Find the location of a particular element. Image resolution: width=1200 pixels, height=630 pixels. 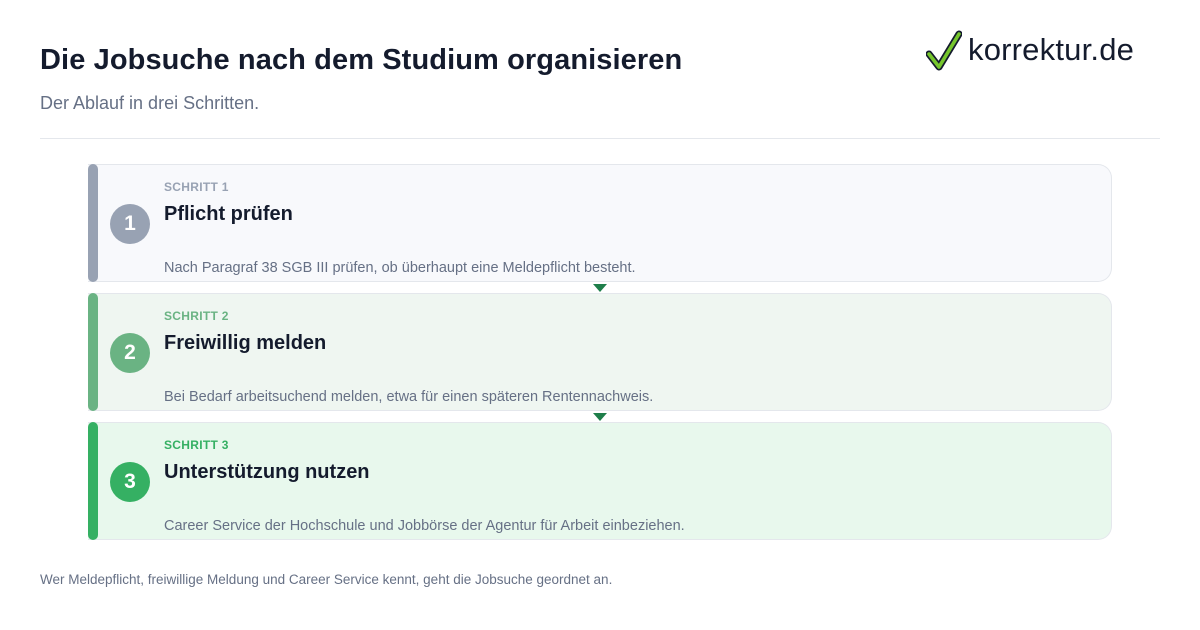

step-number-badge: 2 is located at coordinates (130, 353).